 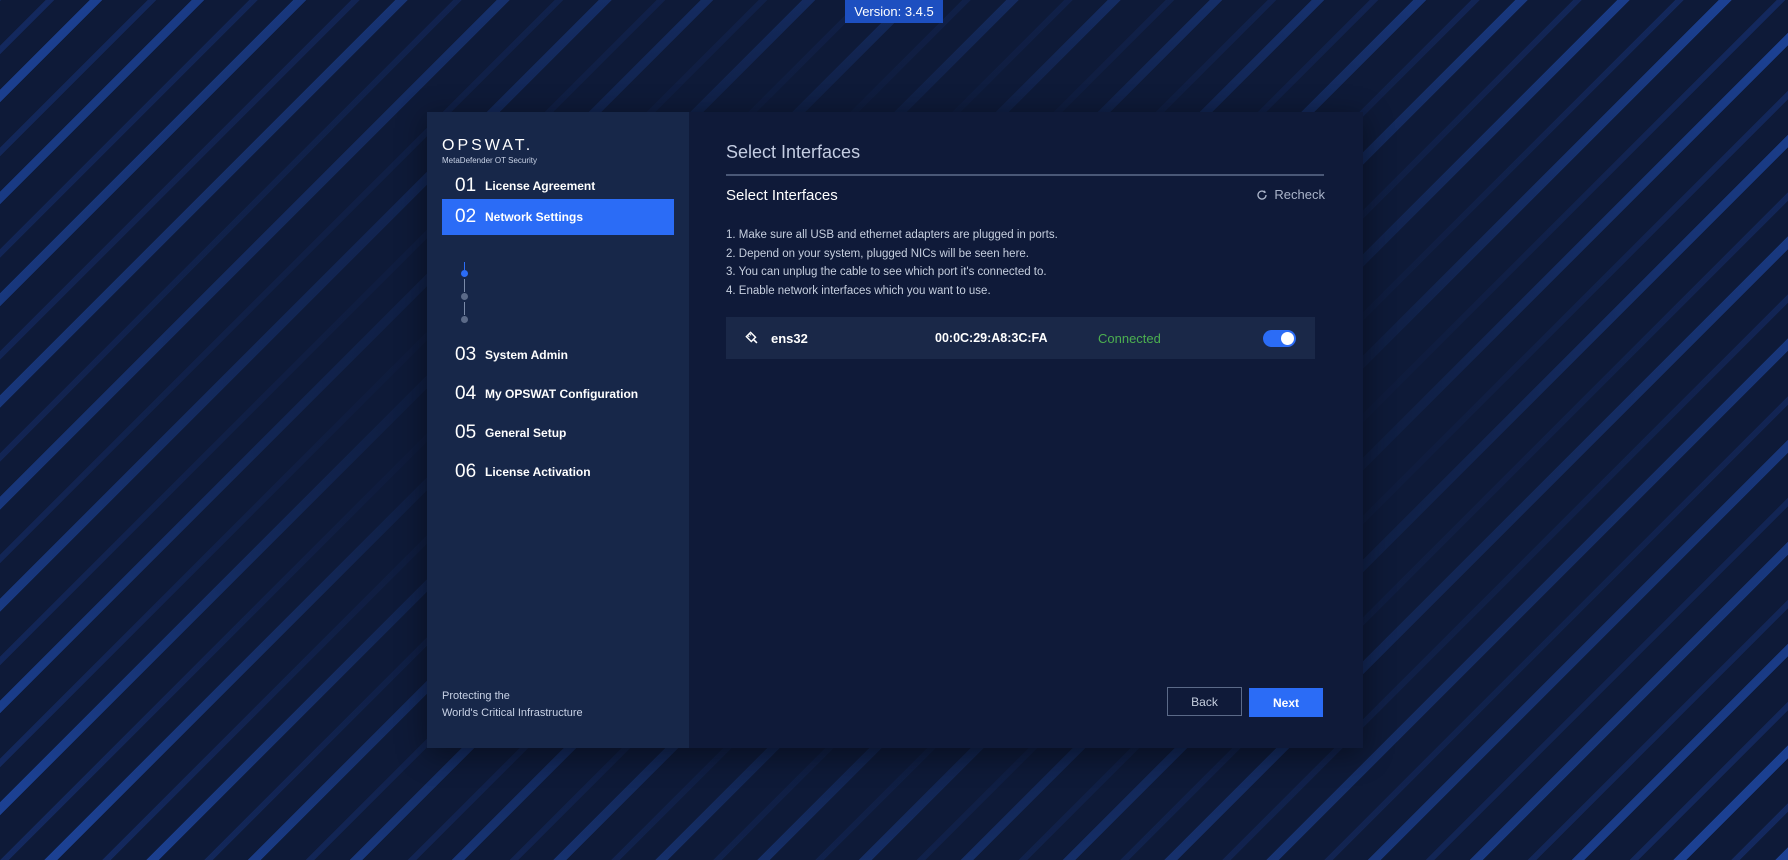 I want to click on recheck-button: Recheck, so click(x=1290, y=194).